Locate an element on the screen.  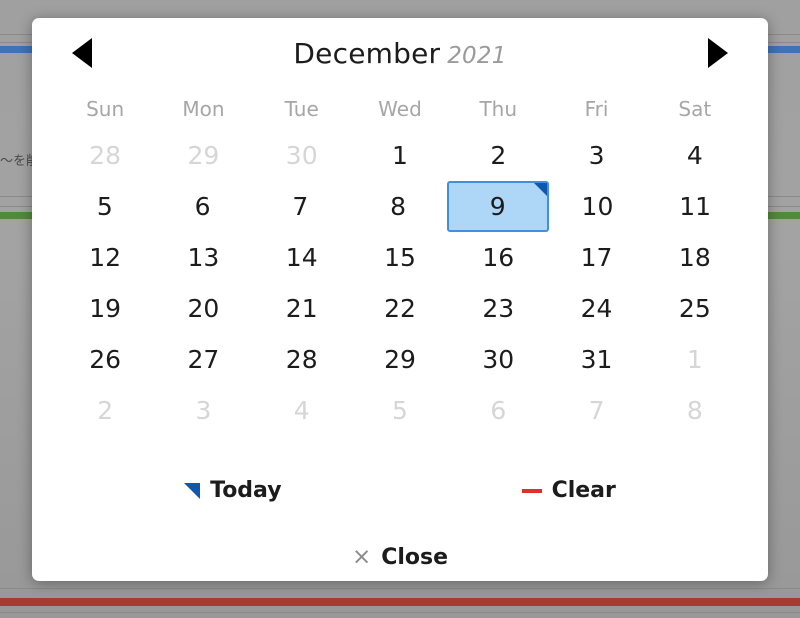
weekday-label: Sat is located at coordinates (695, 109).